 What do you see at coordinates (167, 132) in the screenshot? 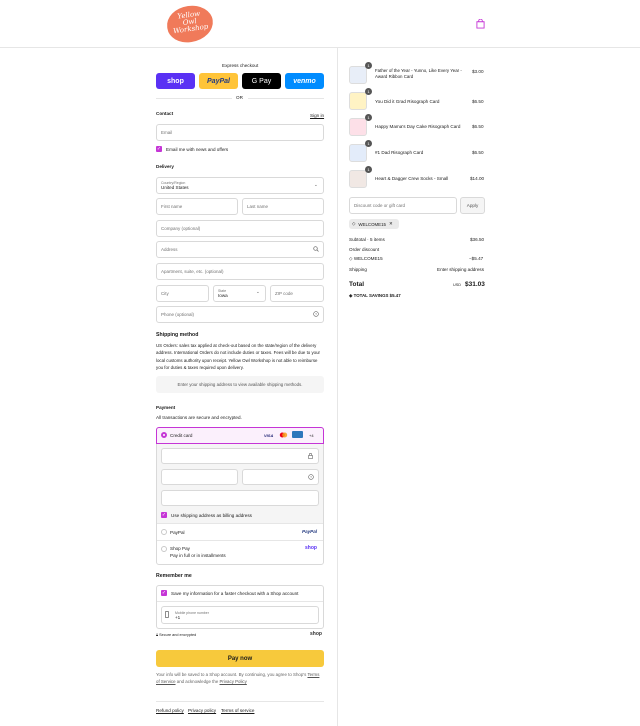
I see `email-placeholder: Email` at bounding box center [167, 132].